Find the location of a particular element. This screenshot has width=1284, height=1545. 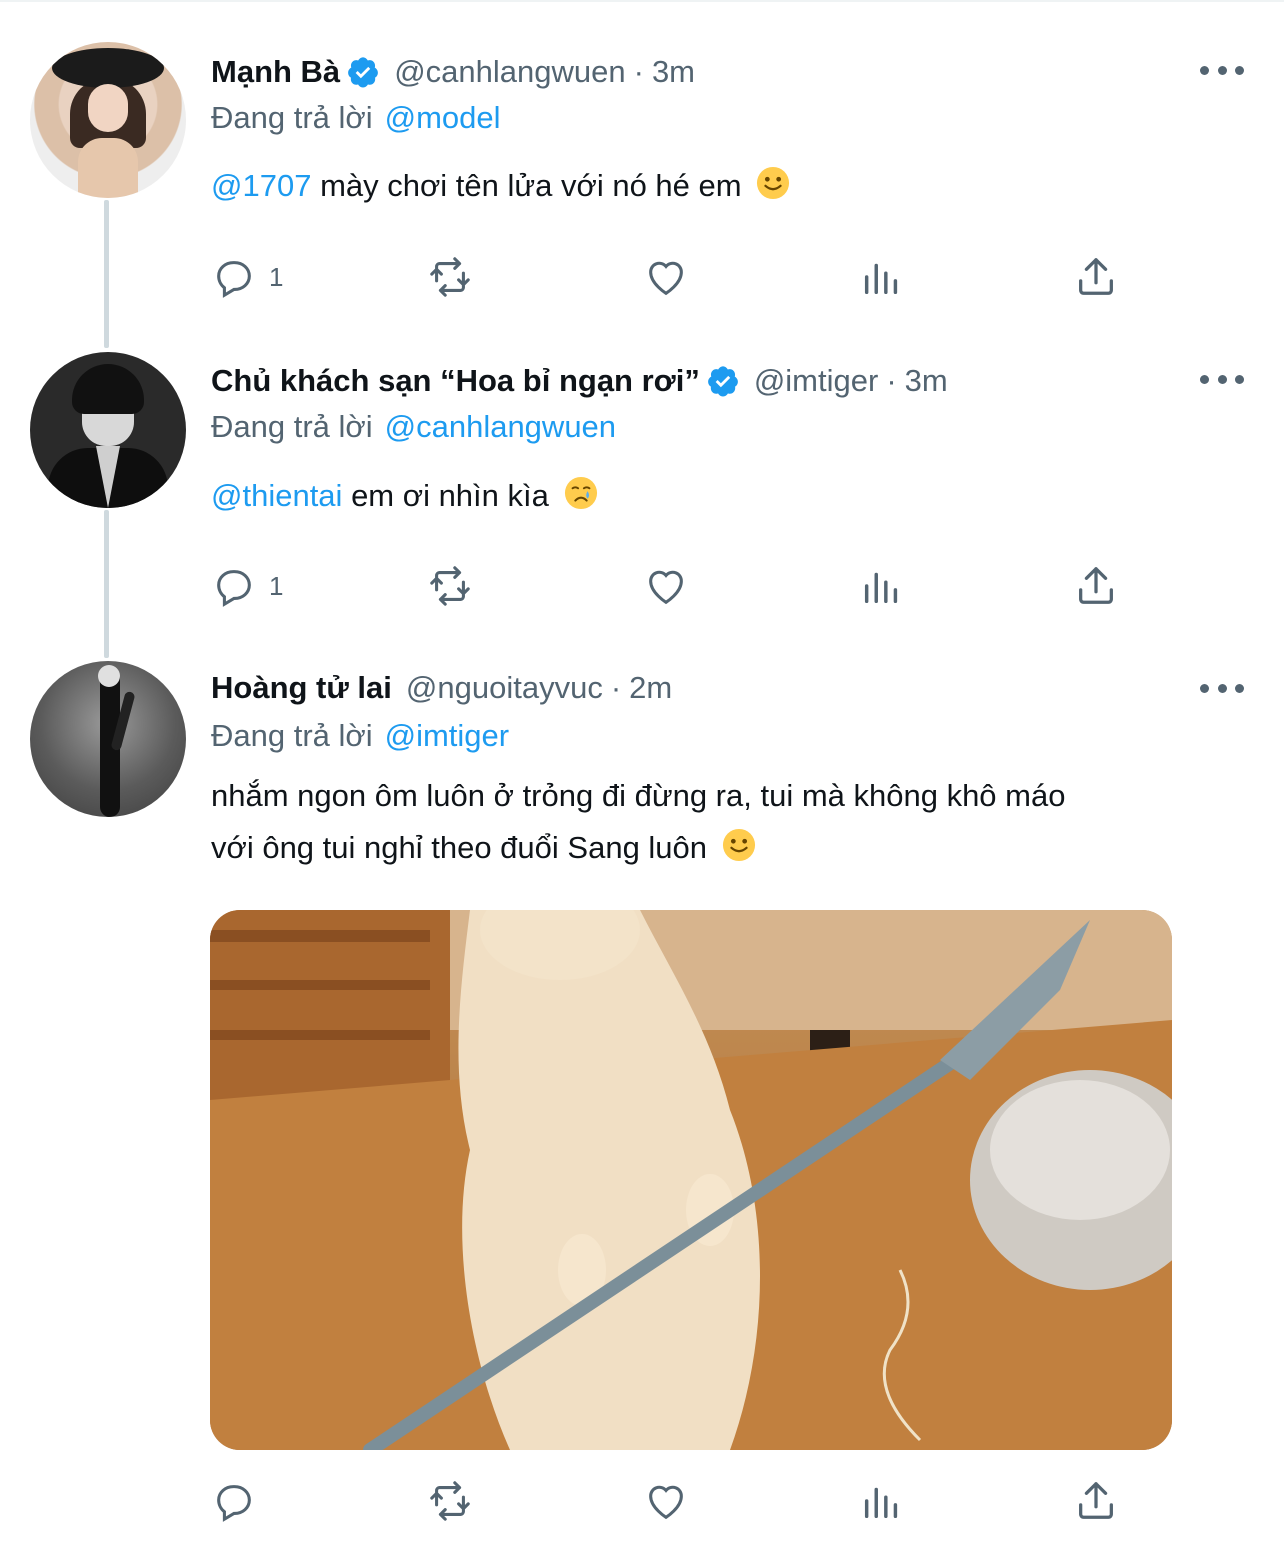

timestamp: 2m is located at coordinates (650, 688).